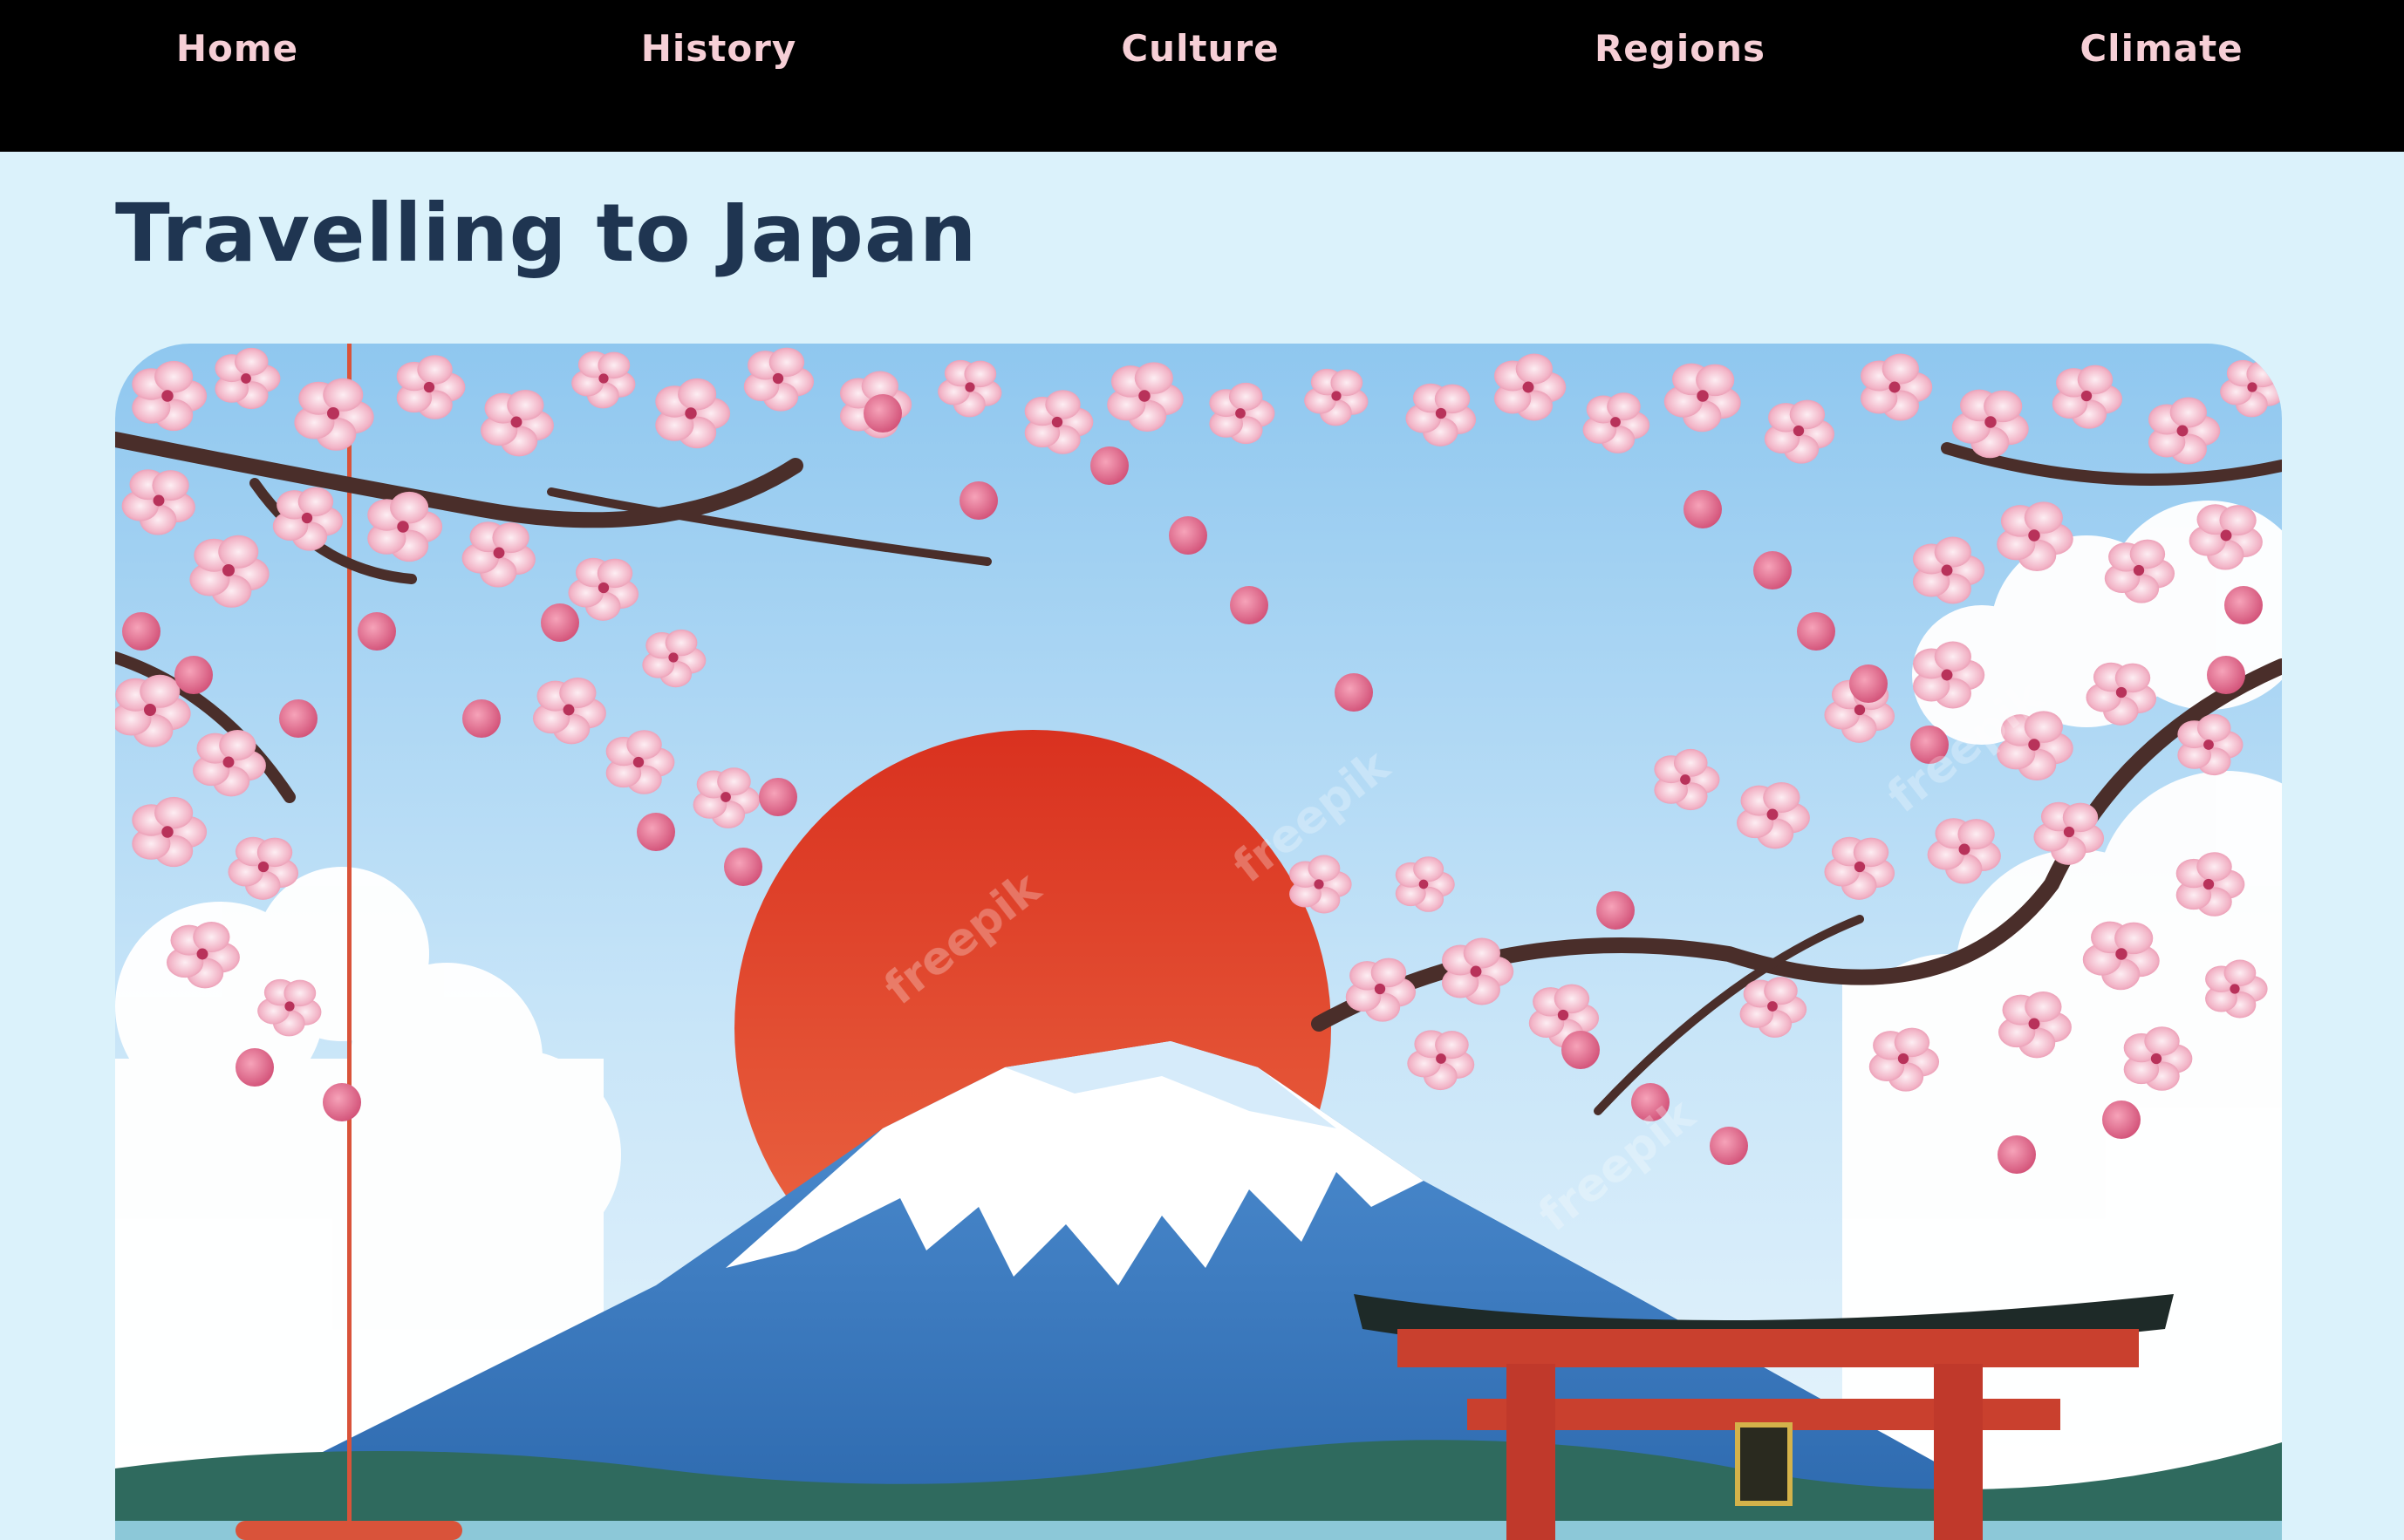  I want to click on nav-link-regions: Regions, so click(1680, 49).